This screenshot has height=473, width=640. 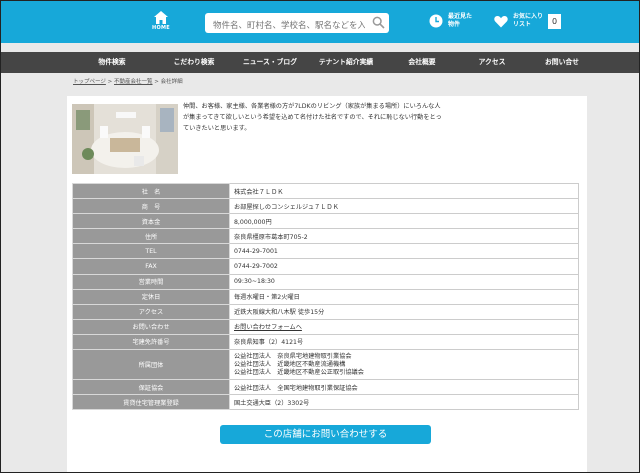 I want to click on history-label-2: 物件, so click(x=454, y=24).